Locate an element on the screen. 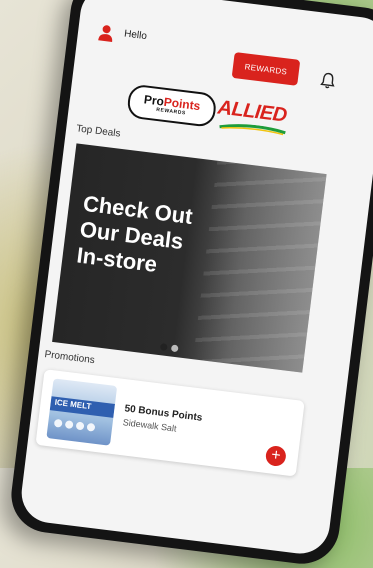  top-deals-heading: Top Deals is located at coordinates (98, 131).